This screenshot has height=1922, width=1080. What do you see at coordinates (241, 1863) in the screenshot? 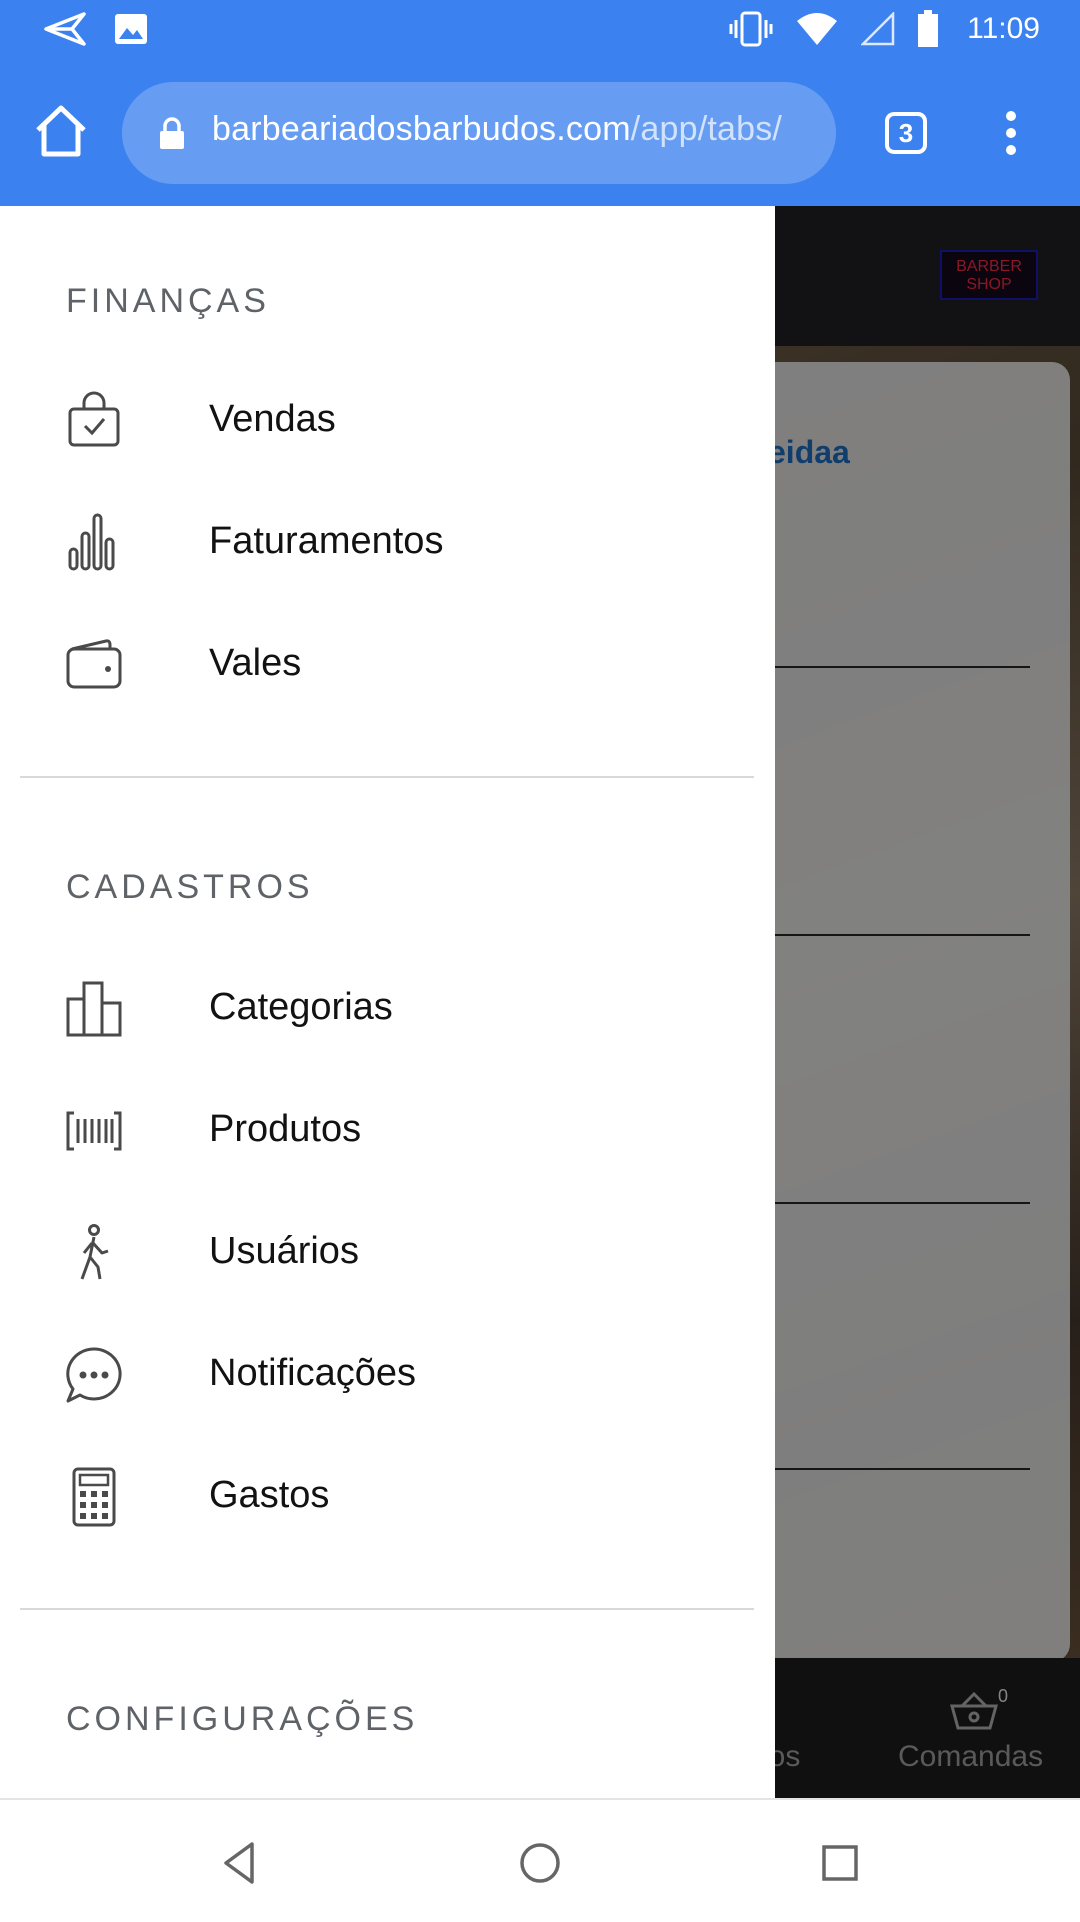
I see `back-icon` at bounding box center [241, 1863].